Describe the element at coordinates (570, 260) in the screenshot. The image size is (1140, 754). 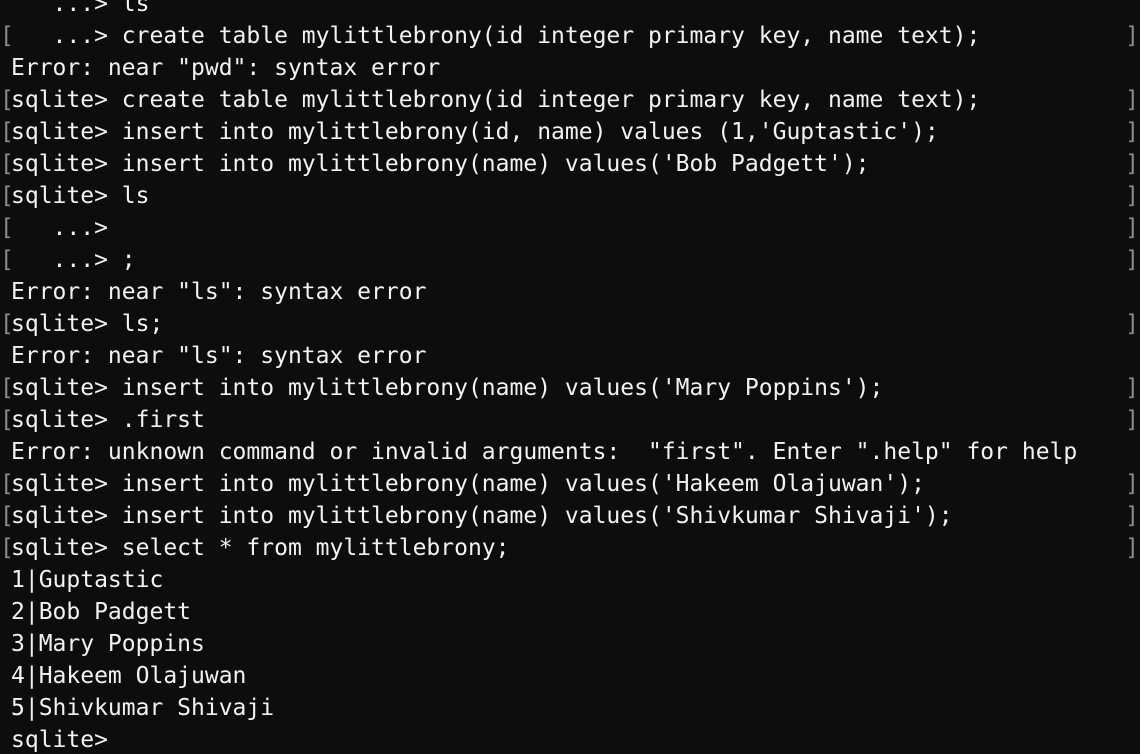
I see `terminal-line: [] ...> ;` at that location.